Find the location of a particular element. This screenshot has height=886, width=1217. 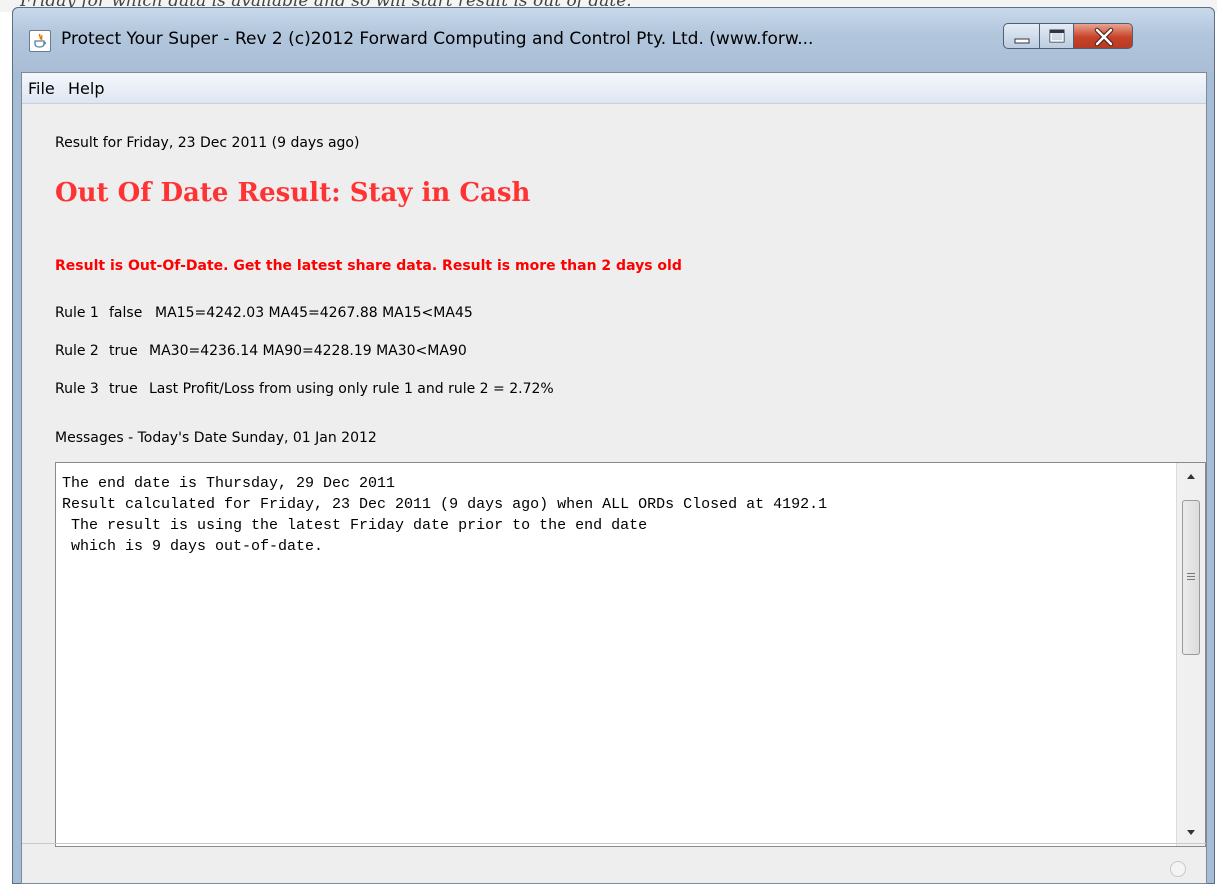

vertical-scrollbar is located at coordinates (1190, 654).